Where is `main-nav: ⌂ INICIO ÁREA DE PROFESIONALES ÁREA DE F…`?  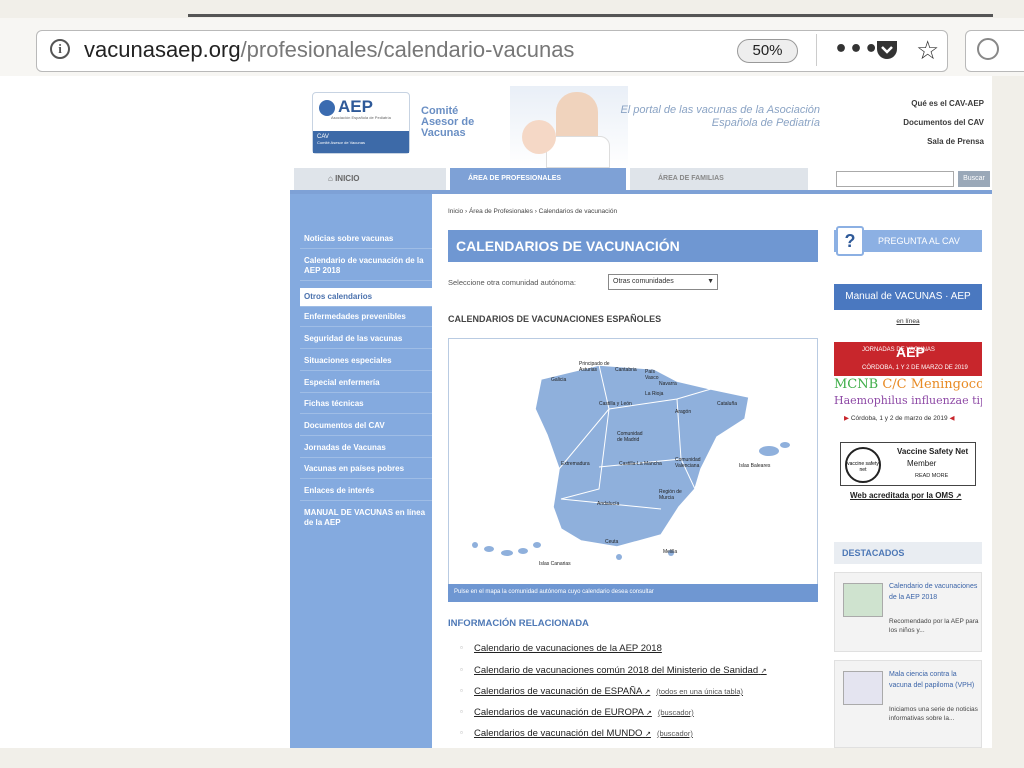
main-nav: ⌂ INICIO ÁREA DE PROFESIONALES ÁREA DE F… is located at coordinates (643, 179).